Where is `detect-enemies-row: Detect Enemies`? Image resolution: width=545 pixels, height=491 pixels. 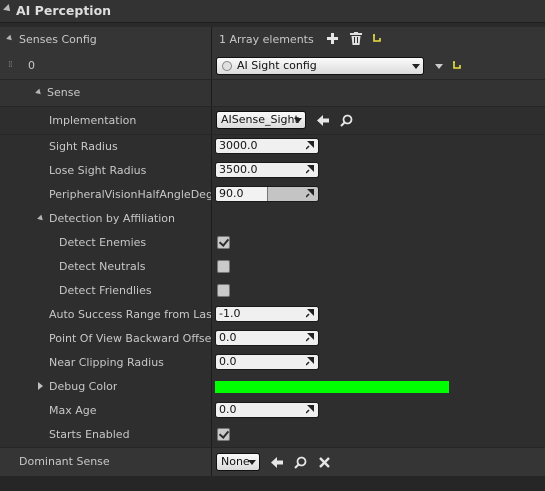
detect-enemies-row: Detect Enemies is located at coordinates (272, 243).